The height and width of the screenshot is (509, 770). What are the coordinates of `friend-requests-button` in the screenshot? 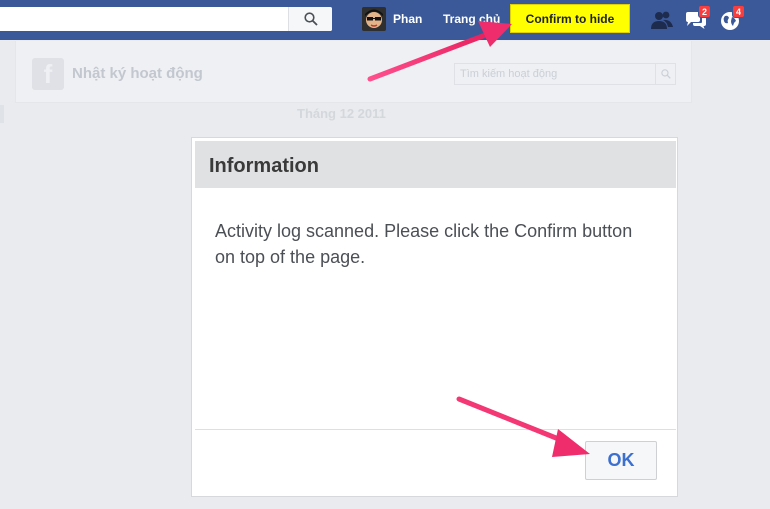 It's located at (662, 20).